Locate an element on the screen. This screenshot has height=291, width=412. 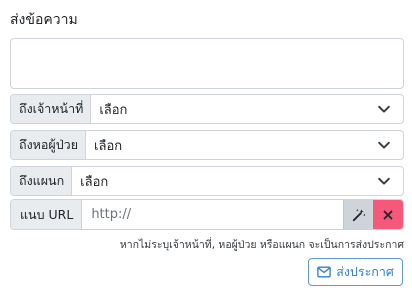
staff-label: ถึงเจ้าหน้าที่ is located at coordinates (51, 109).